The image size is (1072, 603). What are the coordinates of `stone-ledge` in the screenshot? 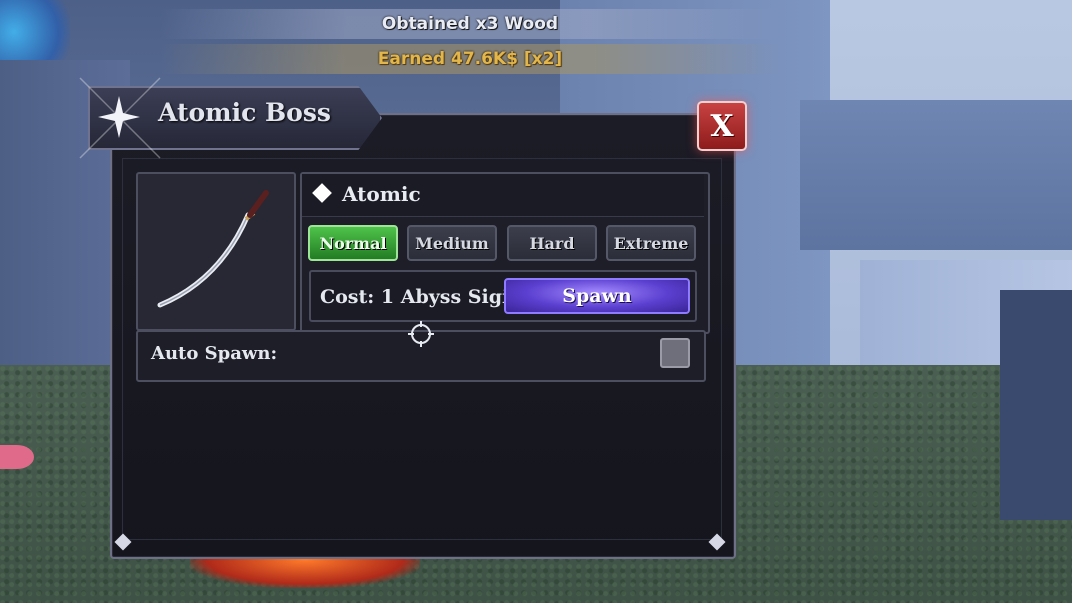 It's located at (936, 175).